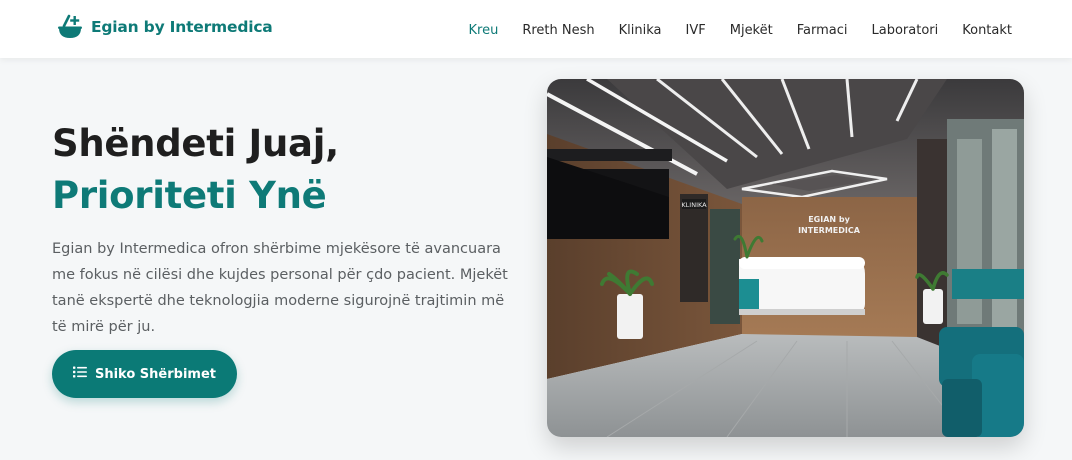 The height and width of the screenshot is (460, 1072). What do you see at coordinates (189, 195) in the screenshot?
I see `hero-title-line2: Prioriteti Ynë` at bounding box center [189, 195].